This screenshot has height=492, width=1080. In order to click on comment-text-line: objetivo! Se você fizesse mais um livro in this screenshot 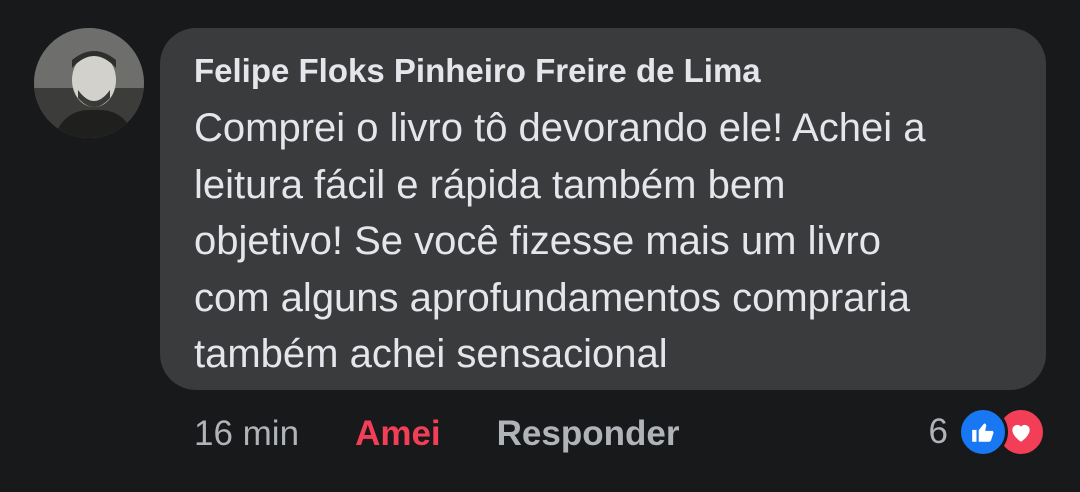, I will do `click(537, 241)`.